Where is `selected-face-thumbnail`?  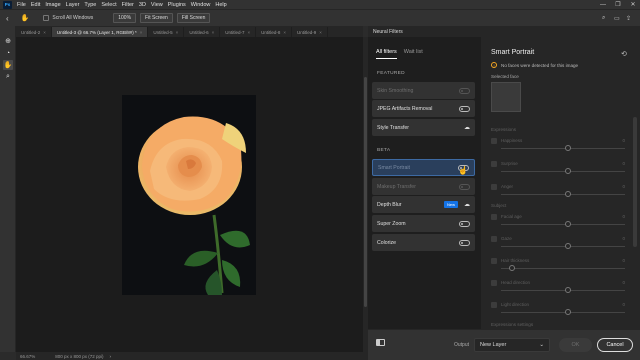
selected-face-thumbnail is located at coordinates (506, 97).